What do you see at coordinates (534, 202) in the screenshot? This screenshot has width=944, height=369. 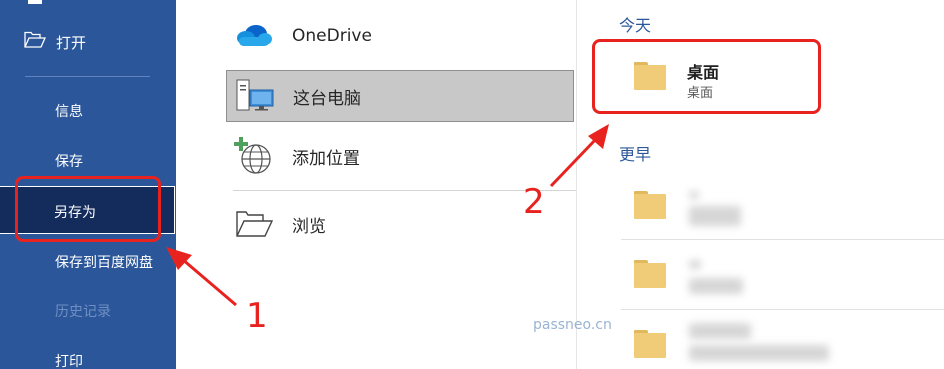 I see `annotation-step-2: 2` at bounding box center [534, 202].